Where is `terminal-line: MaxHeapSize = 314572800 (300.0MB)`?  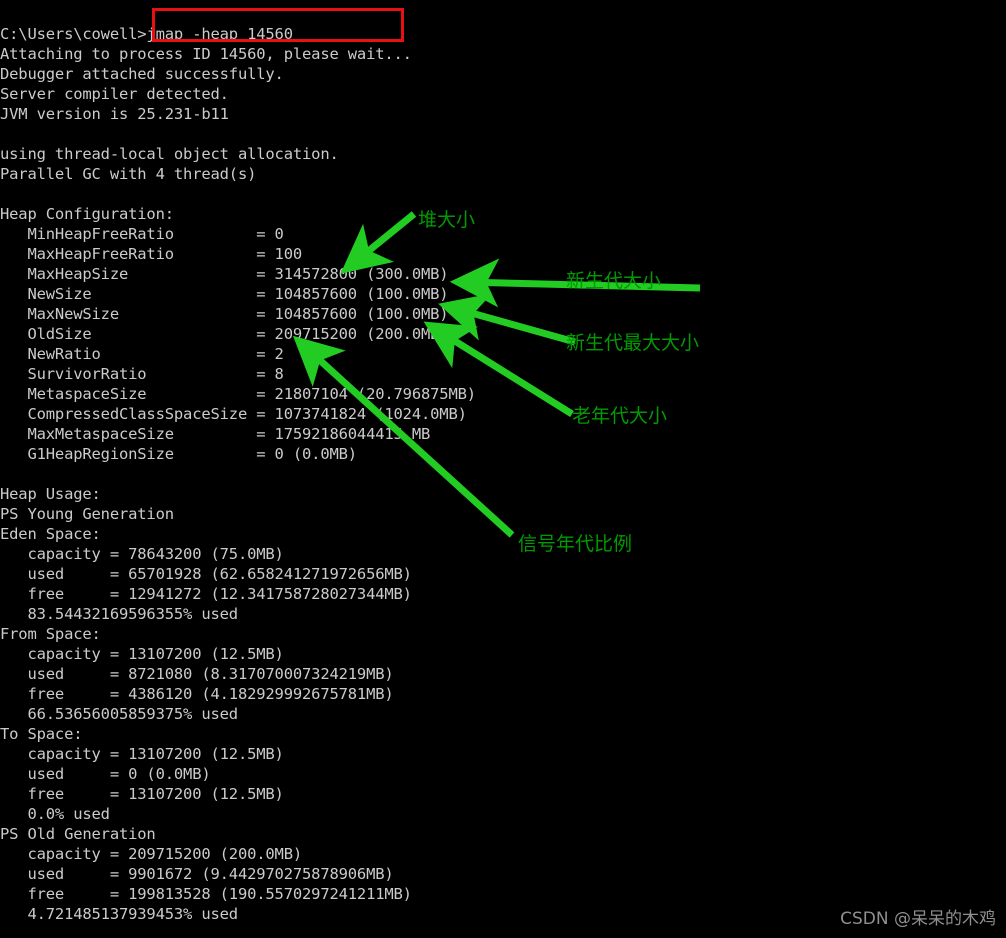 terminal-line: MaxHeapSize = 314572800 (300.0MB) is located at coordinates (224, 273).